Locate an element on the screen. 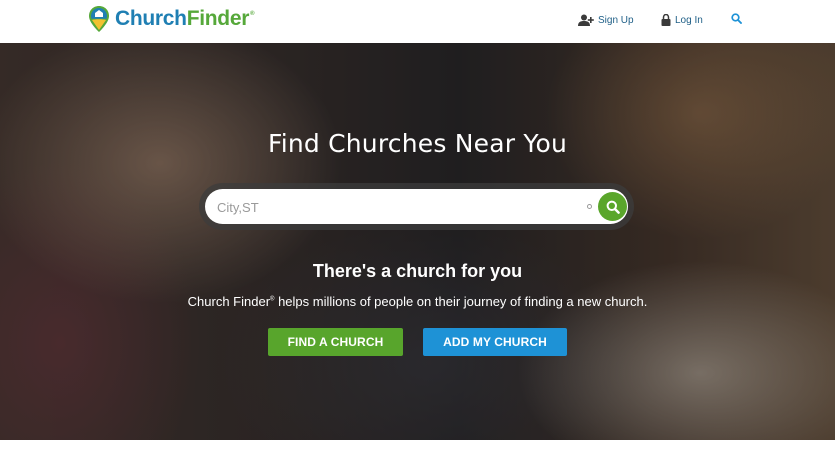  lock-icon is located at coordinates (666, 20).